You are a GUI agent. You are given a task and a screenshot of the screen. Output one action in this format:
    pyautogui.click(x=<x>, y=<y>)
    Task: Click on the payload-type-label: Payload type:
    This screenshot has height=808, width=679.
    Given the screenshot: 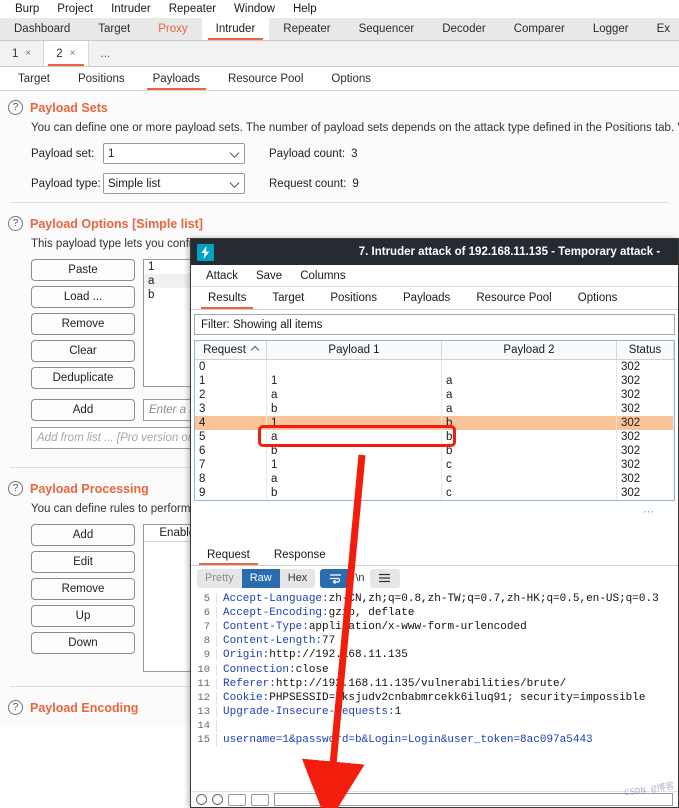 What is the action you would take?
    pyautogui.click(x=66, y=183)
    